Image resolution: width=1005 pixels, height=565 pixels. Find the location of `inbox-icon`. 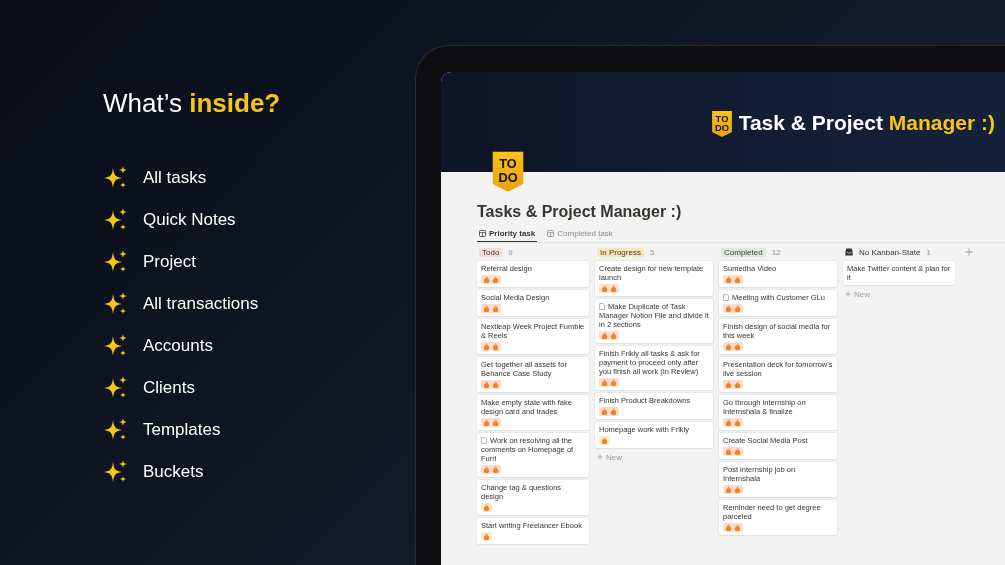

inbox-icon is located at coordinates (849, 252).